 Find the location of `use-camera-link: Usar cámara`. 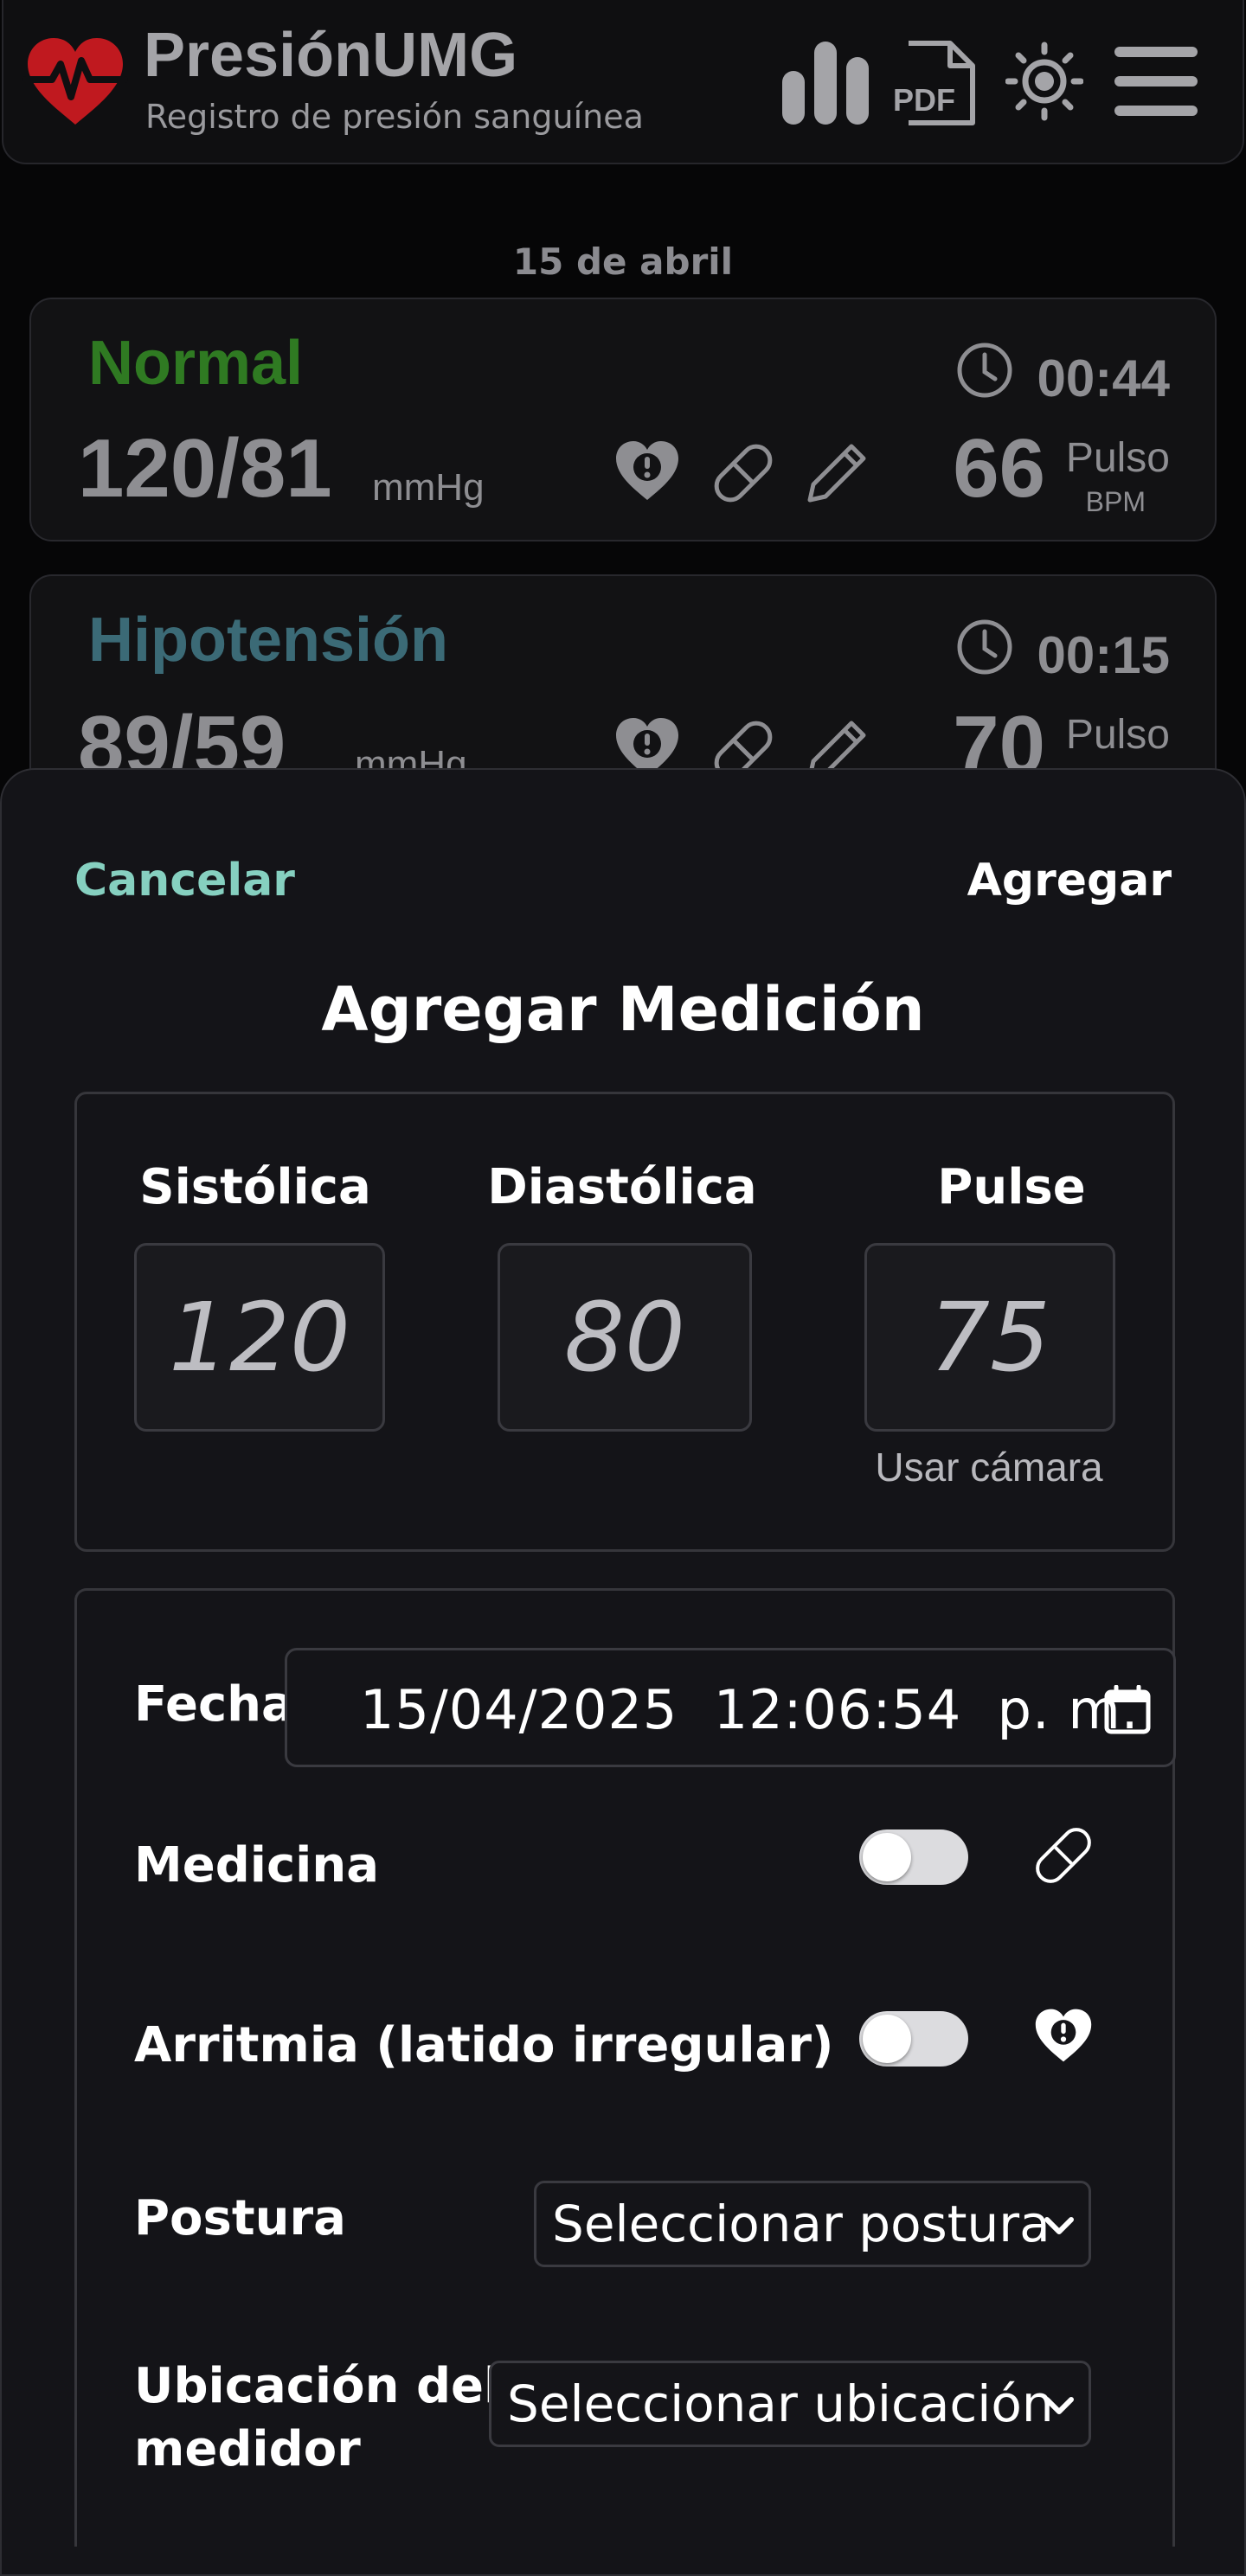

use-camera-link: Usar cámara is located at coordinates (989, 1467).